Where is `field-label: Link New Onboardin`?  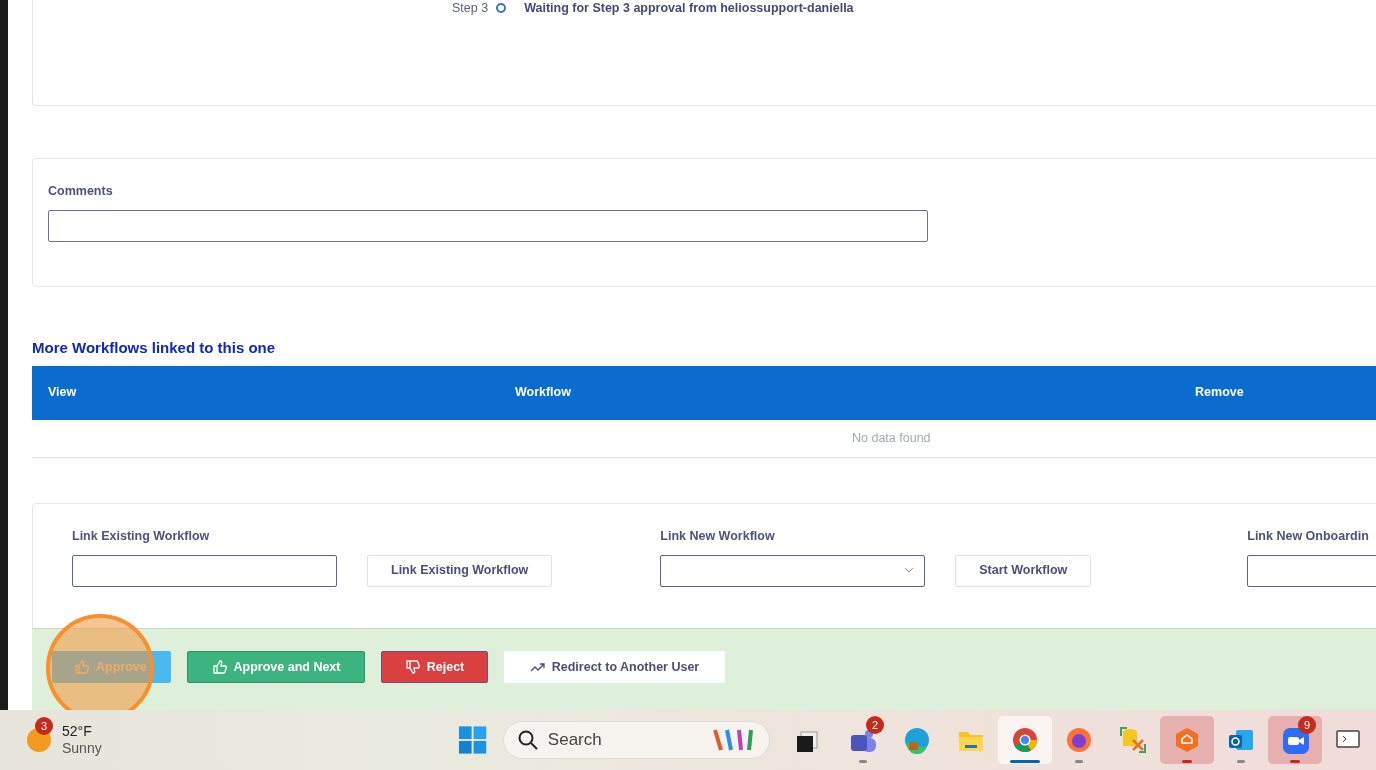 field-label: Link New Onboardin is located at coordinates (1308, 536).